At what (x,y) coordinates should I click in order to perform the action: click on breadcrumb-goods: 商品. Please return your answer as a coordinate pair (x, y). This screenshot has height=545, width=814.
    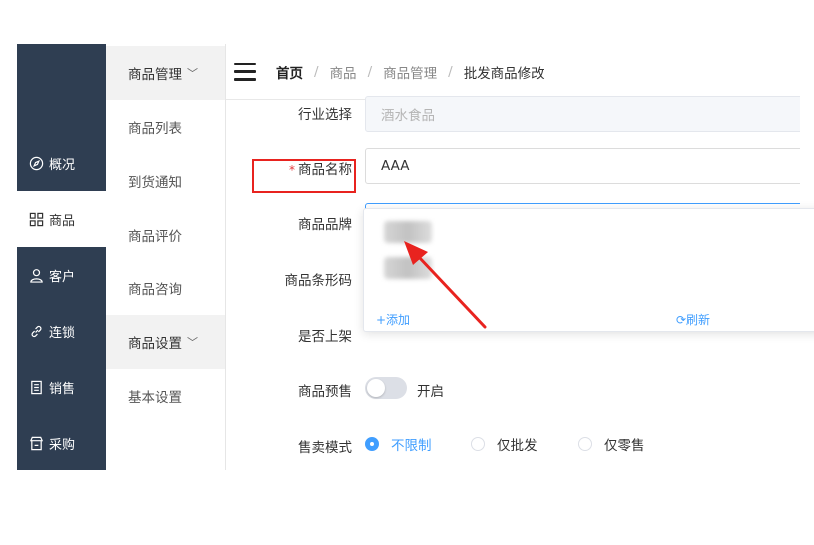
    Looking at the image, I should click on (343, 72).